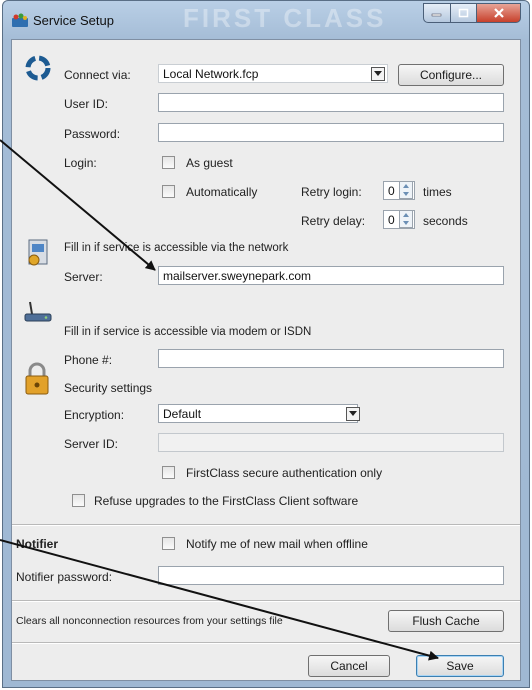 The height and width of the screenshot is (690, 532). I want to click on network-server-icon, so click(38, 252).